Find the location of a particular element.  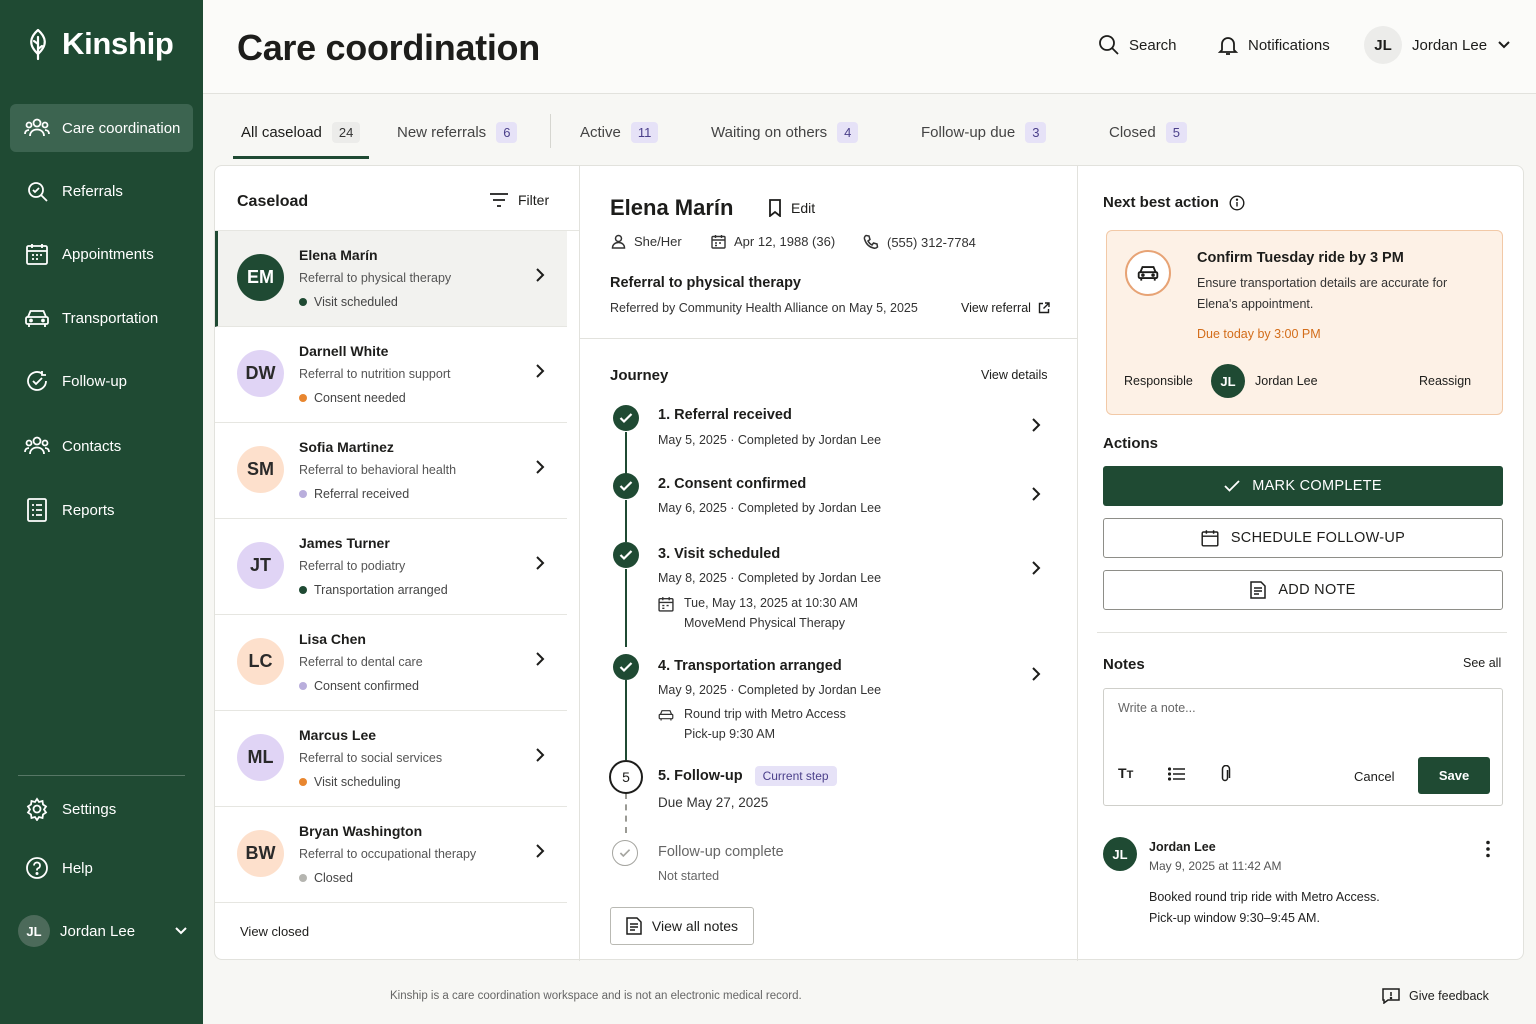

sidebar-item-appointments: Appointments is located at coordinates (101, 254).